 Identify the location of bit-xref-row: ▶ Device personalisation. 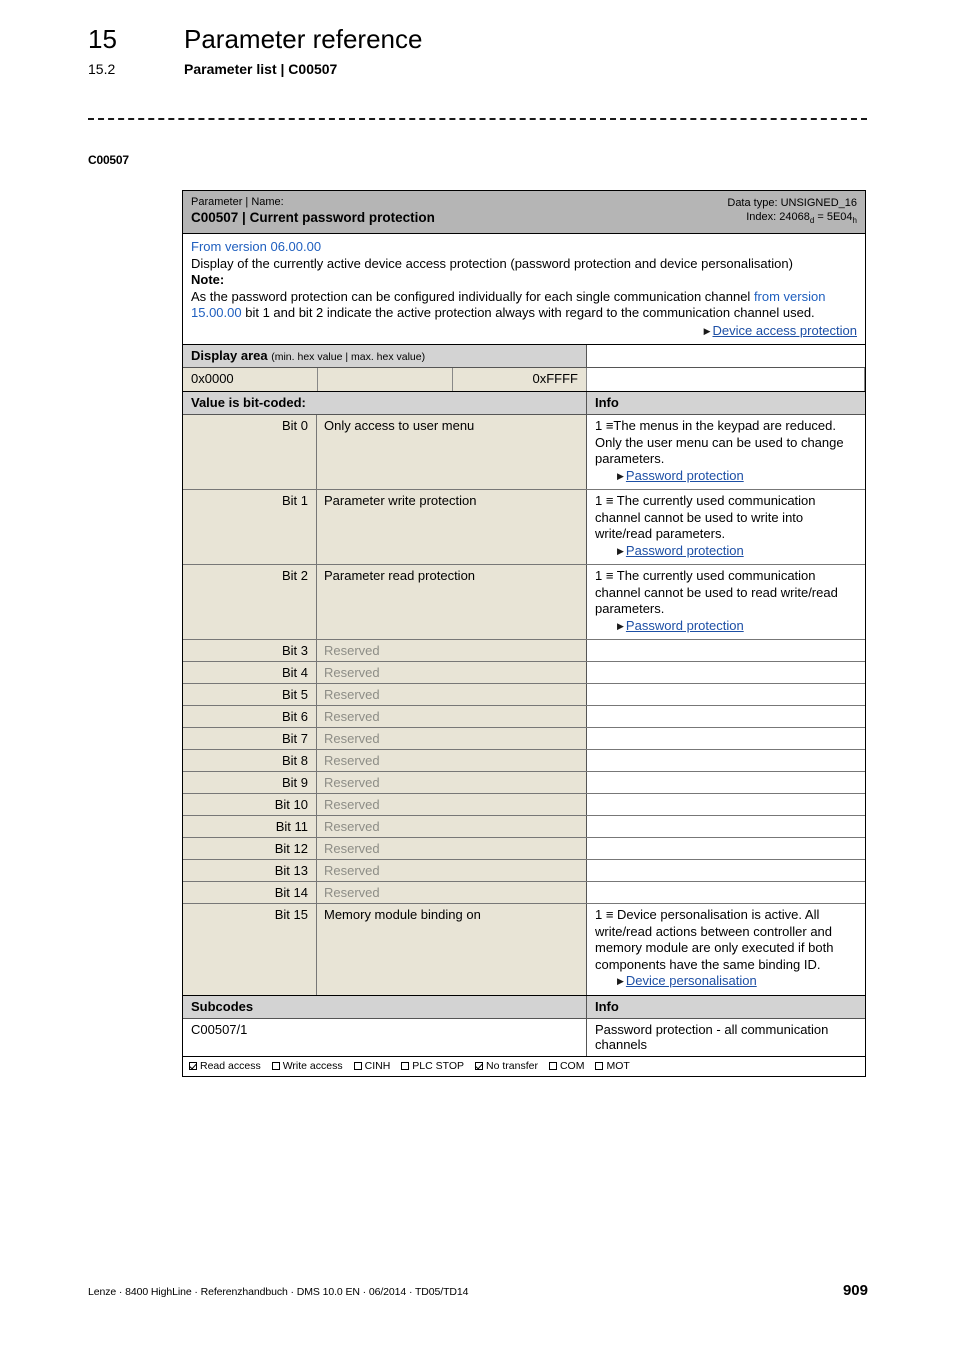
(737, 982).